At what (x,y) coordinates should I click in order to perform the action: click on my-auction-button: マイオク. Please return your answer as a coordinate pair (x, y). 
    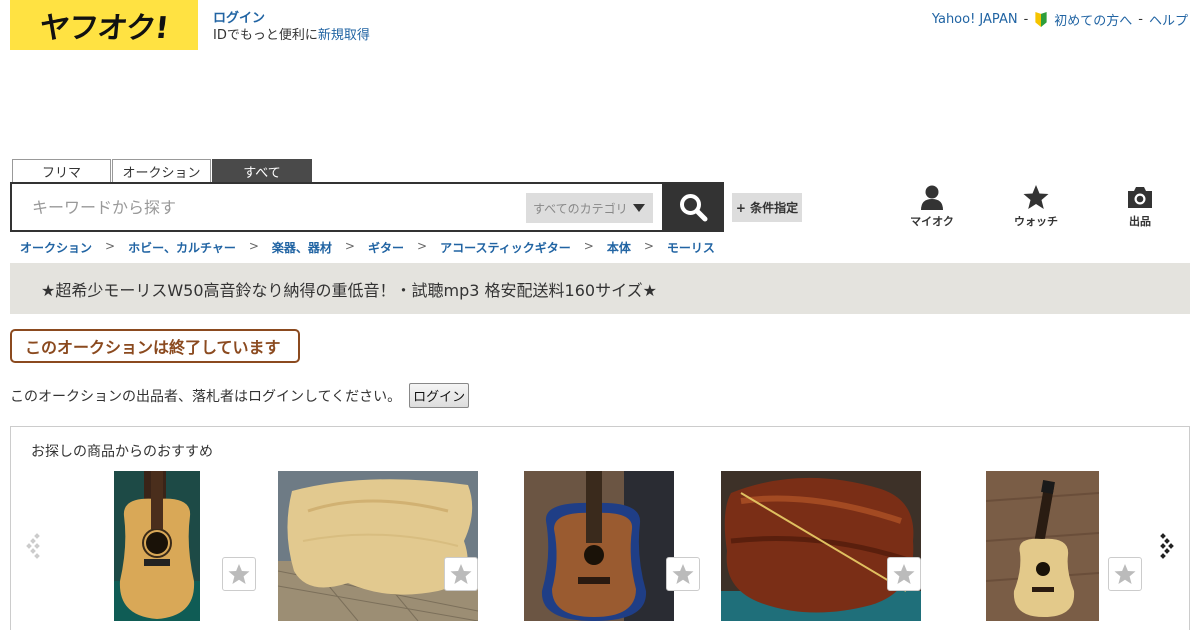
    Looking at the image, I should click on (932, 206).